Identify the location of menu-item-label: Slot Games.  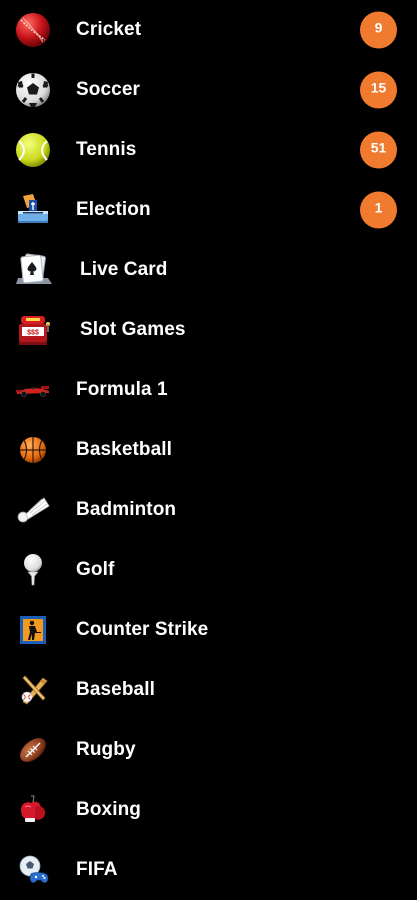
(133, 329).